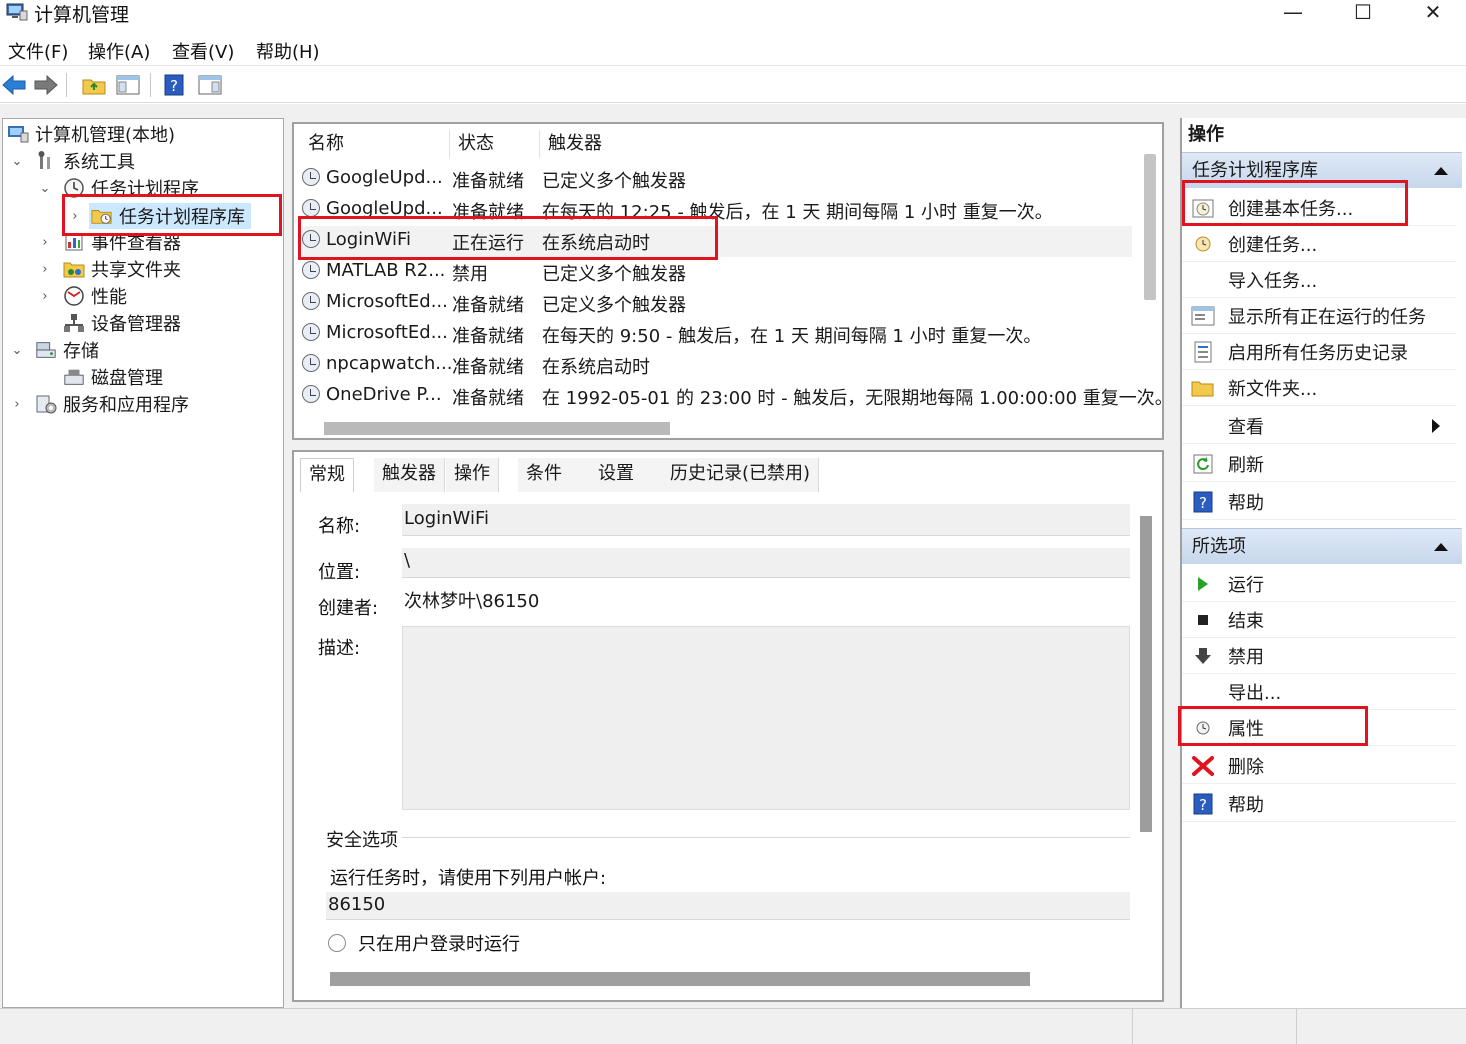  Describe the element at coordinates (109, 242) in the screenshot. I see `tree-item-event-viewer: › 事件查看器` at that location.